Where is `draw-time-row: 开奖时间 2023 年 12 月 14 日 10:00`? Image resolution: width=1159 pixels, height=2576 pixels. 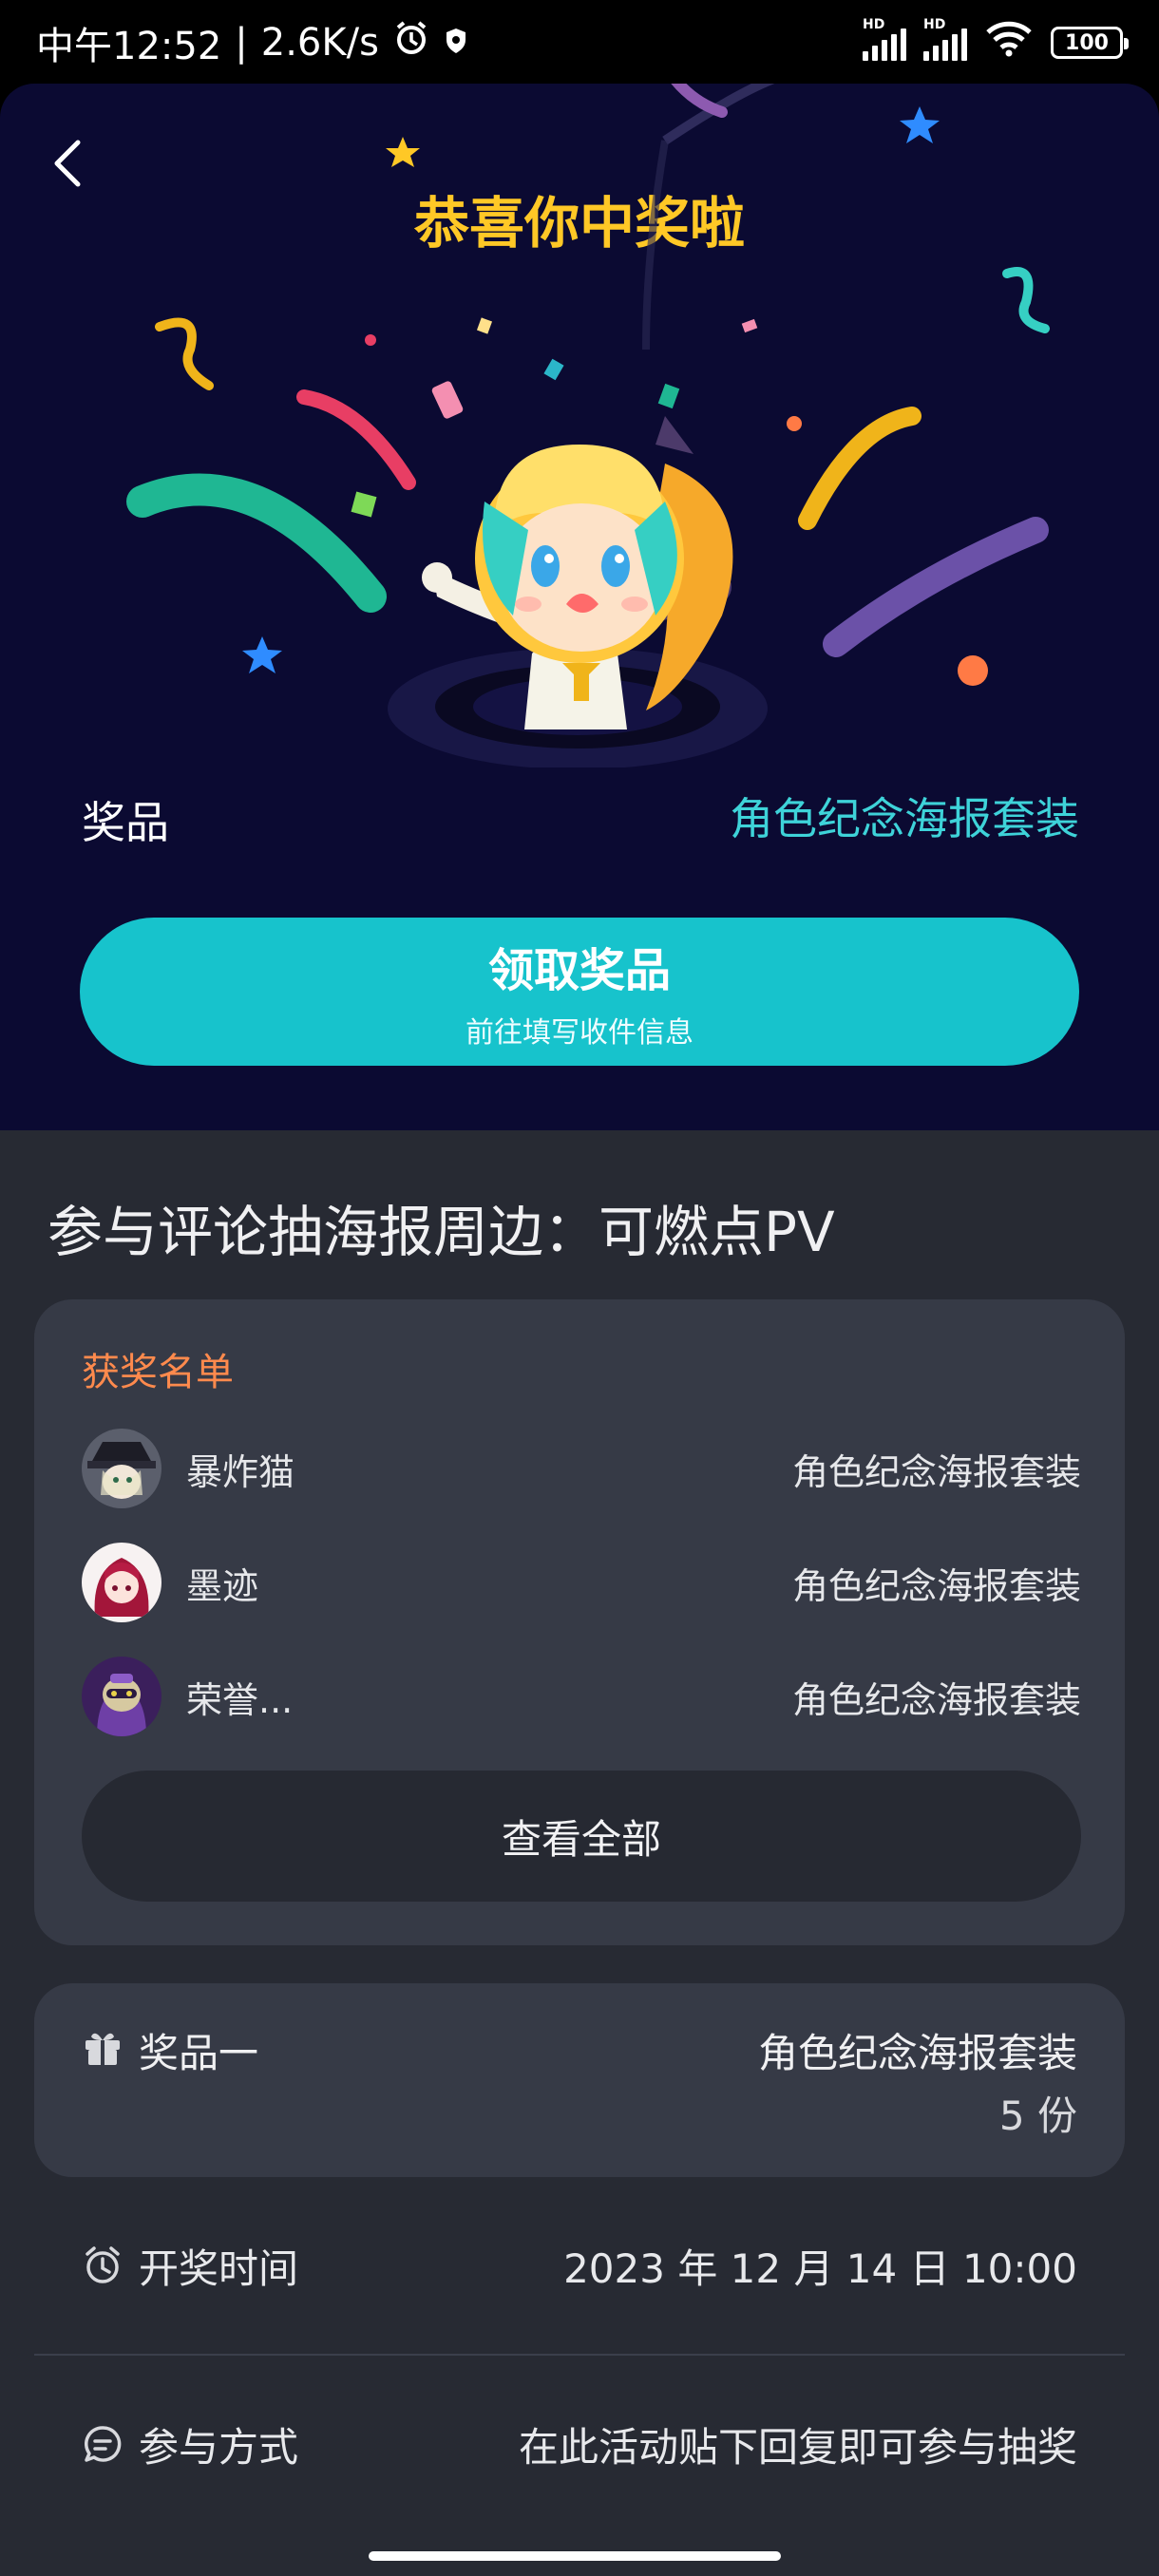
draw-time-row: 开奖时间 2023 年 12 月 14 日 10:00 is located at coordinates (579, 2265).